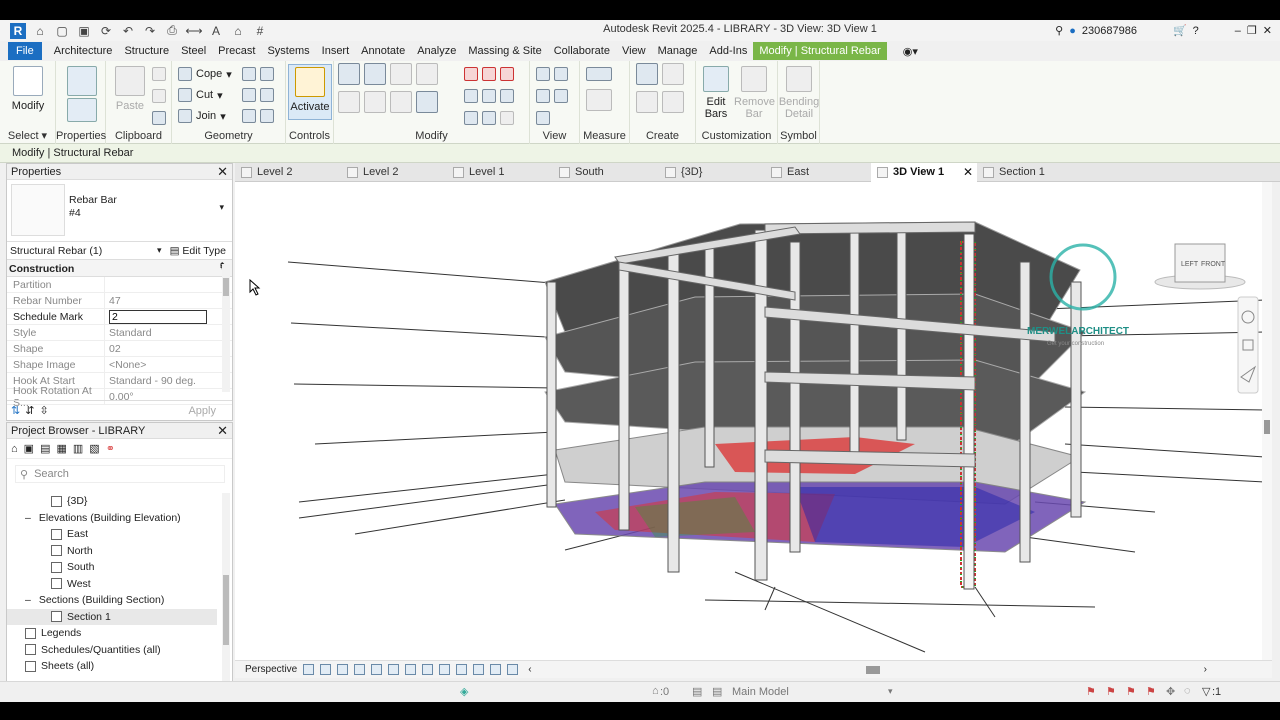 The height and width of the screenshot is (720, 1280). Describe the element at coordinates (61, 448) in the screenshot. I see `schedules-icon: ▦` at that location.